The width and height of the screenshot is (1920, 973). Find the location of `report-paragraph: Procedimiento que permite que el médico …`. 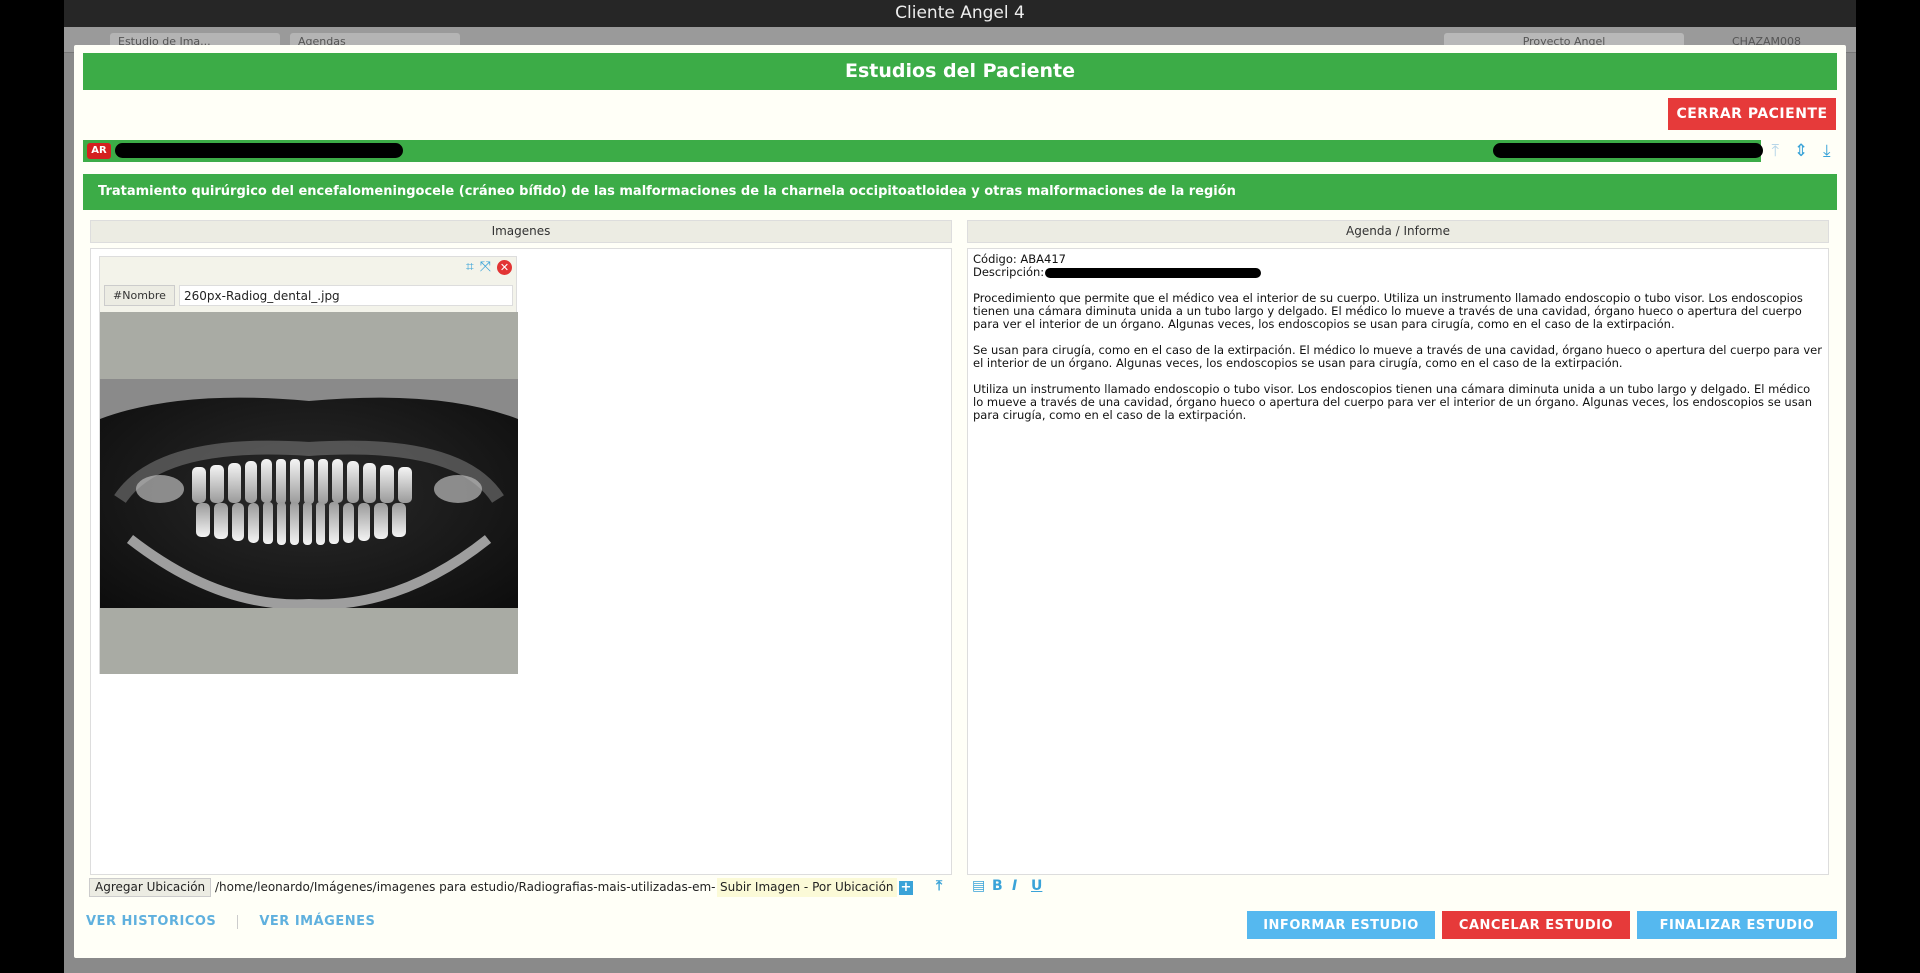

report-paragraph: Procedimiento que permite que el médico … is located at coordinates (1388, 311).